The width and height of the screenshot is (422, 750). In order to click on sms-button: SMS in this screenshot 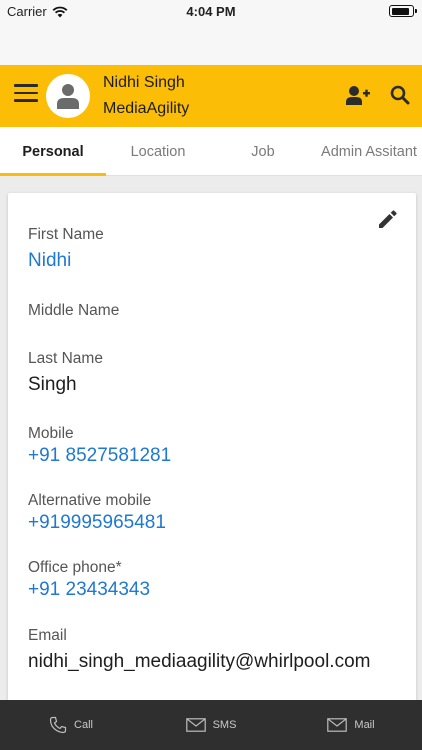, I will do `click(211, 725)`.